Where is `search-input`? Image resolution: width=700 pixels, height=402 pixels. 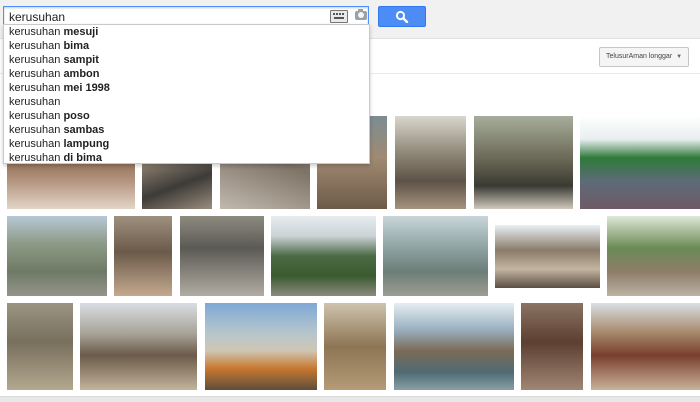 search-input is located at coordinates (164, 16).